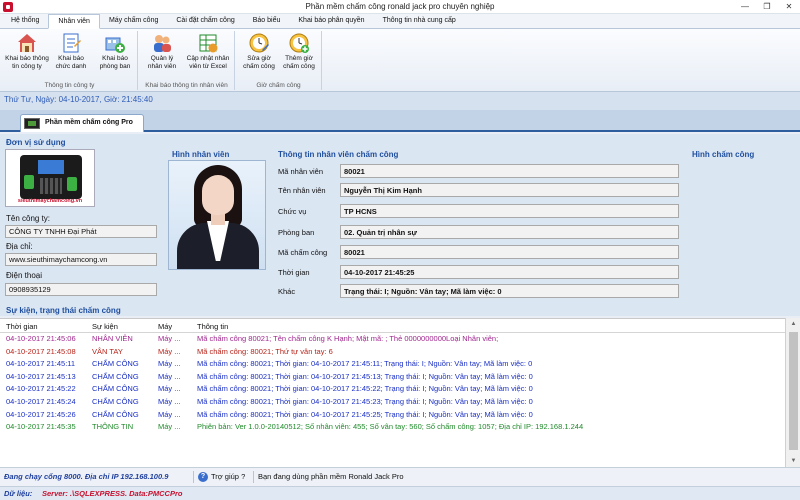  I want to click on column-header-time: Thời gian, so click(22, 326).